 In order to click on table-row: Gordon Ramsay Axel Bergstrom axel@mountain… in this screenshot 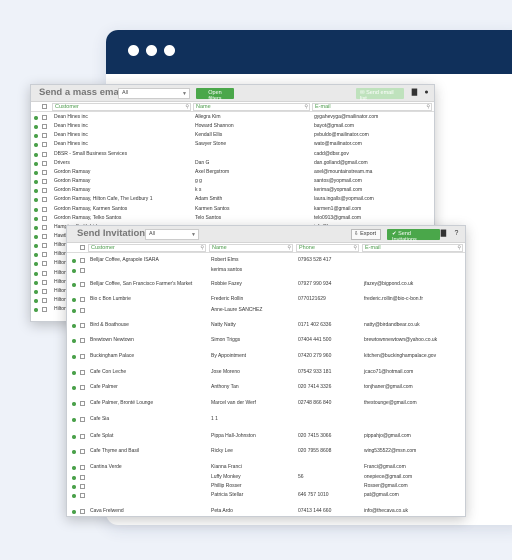, I will do `click(232, 173)`.